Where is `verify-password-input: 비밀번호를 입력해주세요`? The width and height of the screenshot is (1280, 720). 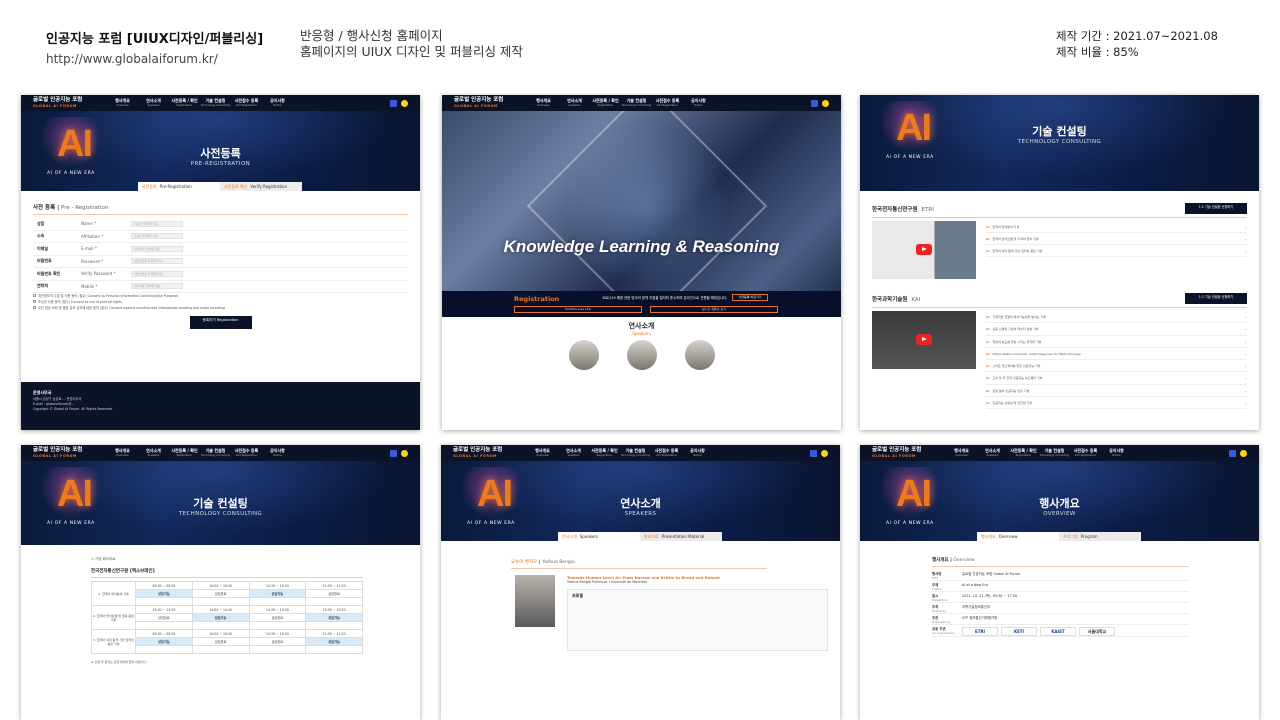
verify-password-input: 비밀번호를 입력해주세요 is located at coordinates (157, 273).